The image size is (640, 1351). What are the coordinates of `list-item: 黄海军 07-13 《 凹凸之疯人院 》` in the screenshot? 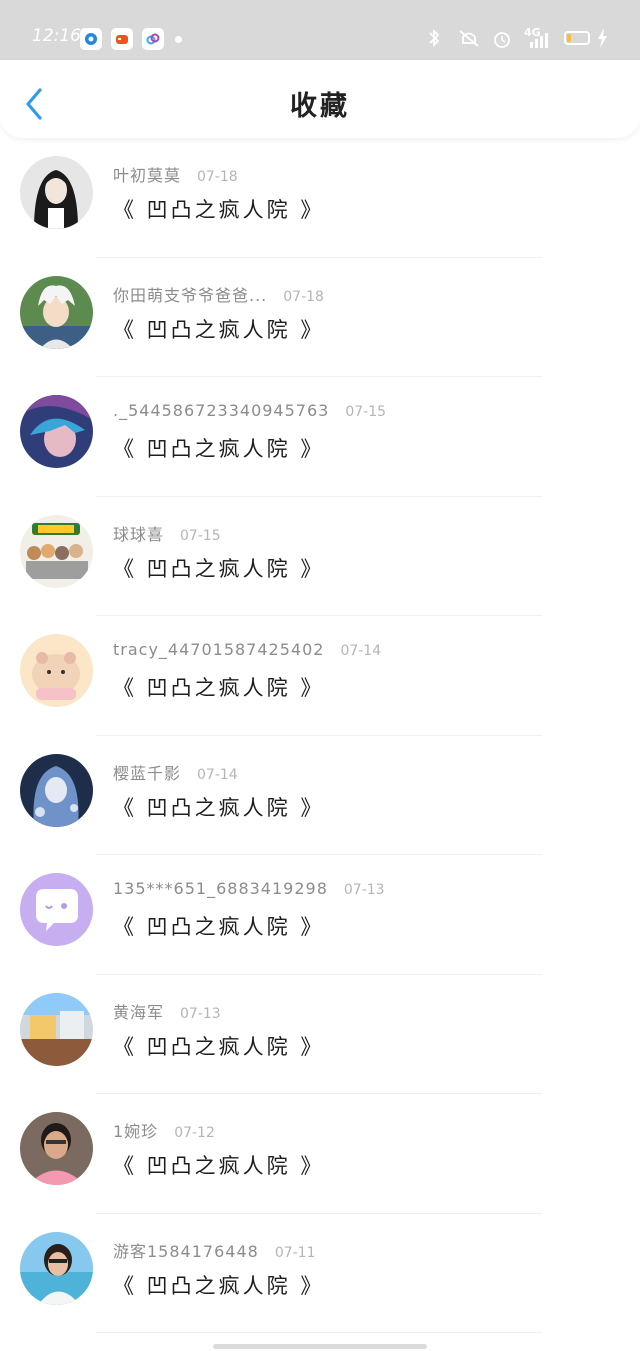 It's located at (320, 1034).